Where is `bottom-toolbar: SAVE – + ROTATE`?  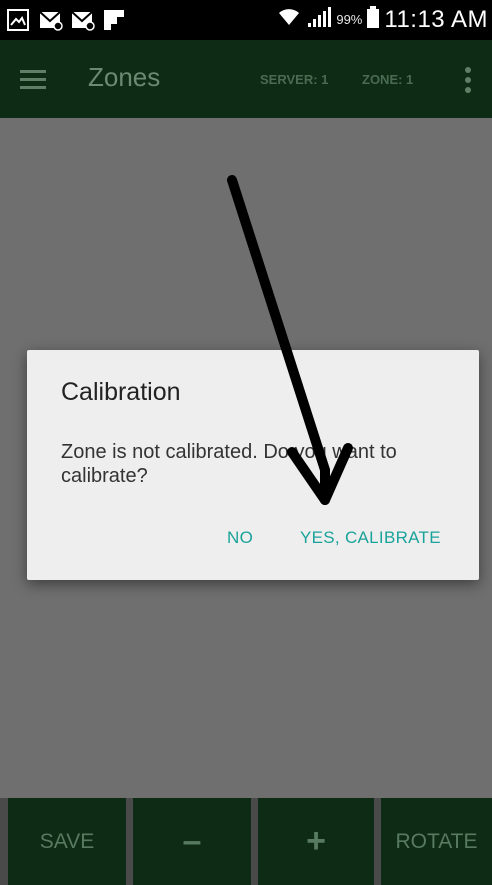 bottom-toolbar: SAVE – + ROTATE is located at coordinates (246, 841).